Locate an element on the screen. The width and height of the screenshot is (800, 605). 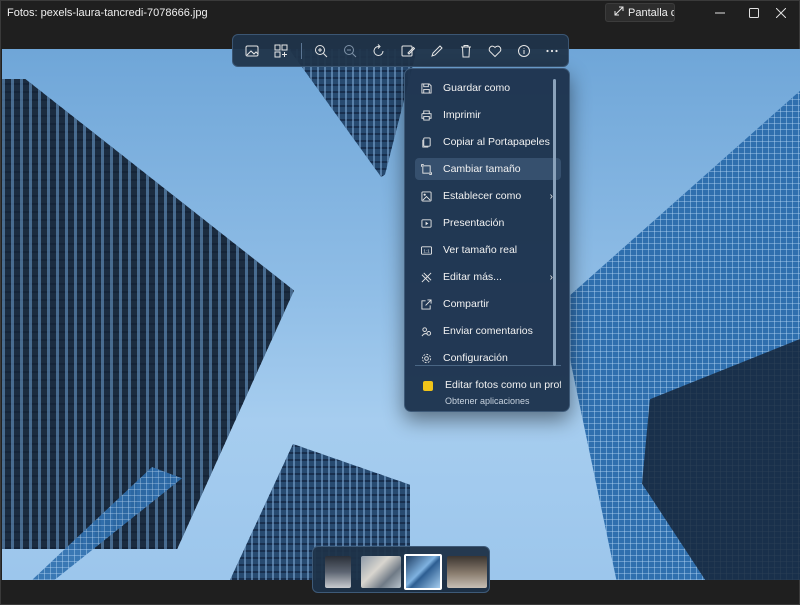
menu-item-label: Compartir is located at coordinates (466, 304).